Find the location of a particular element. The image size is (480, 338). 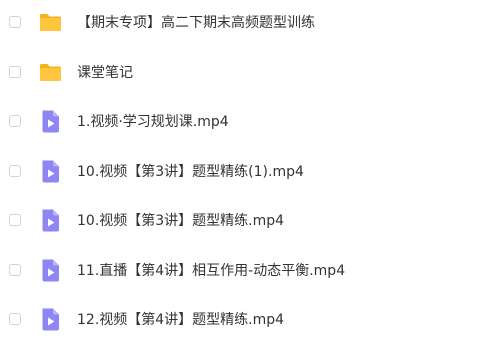

file-name: 10.视频【第3讲】题型精练.mp4 is located at coordinates (180, 221).